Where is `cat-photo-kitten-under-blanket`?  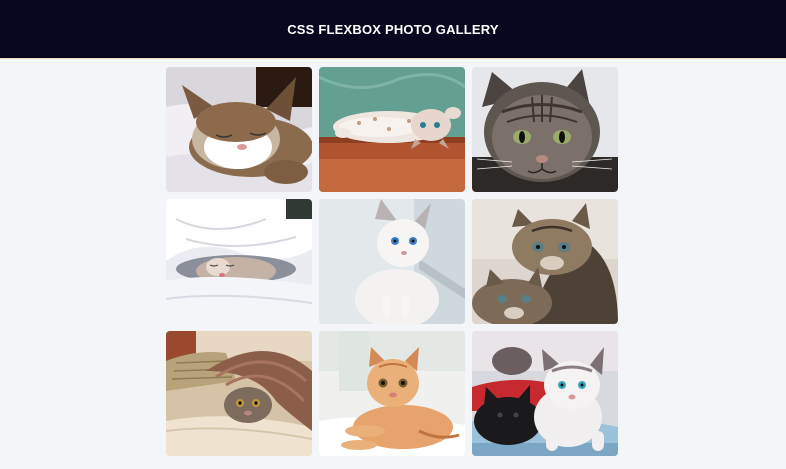 cat-photo-kitten-under-blanket is located at coordinates (239, 261).